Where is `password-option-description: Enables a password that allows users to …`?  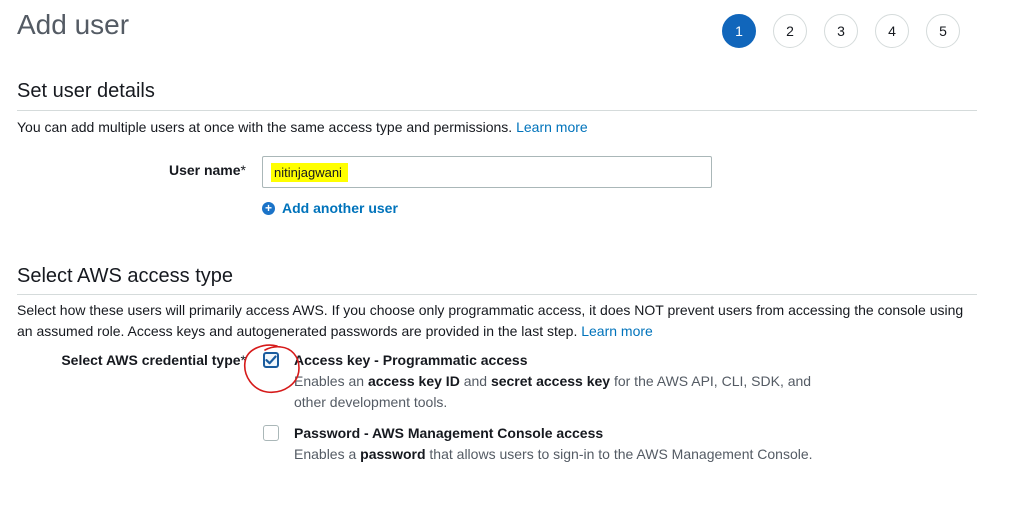 password-option-description: Enables a password that allows users to … is located at coordinates (574, 454).